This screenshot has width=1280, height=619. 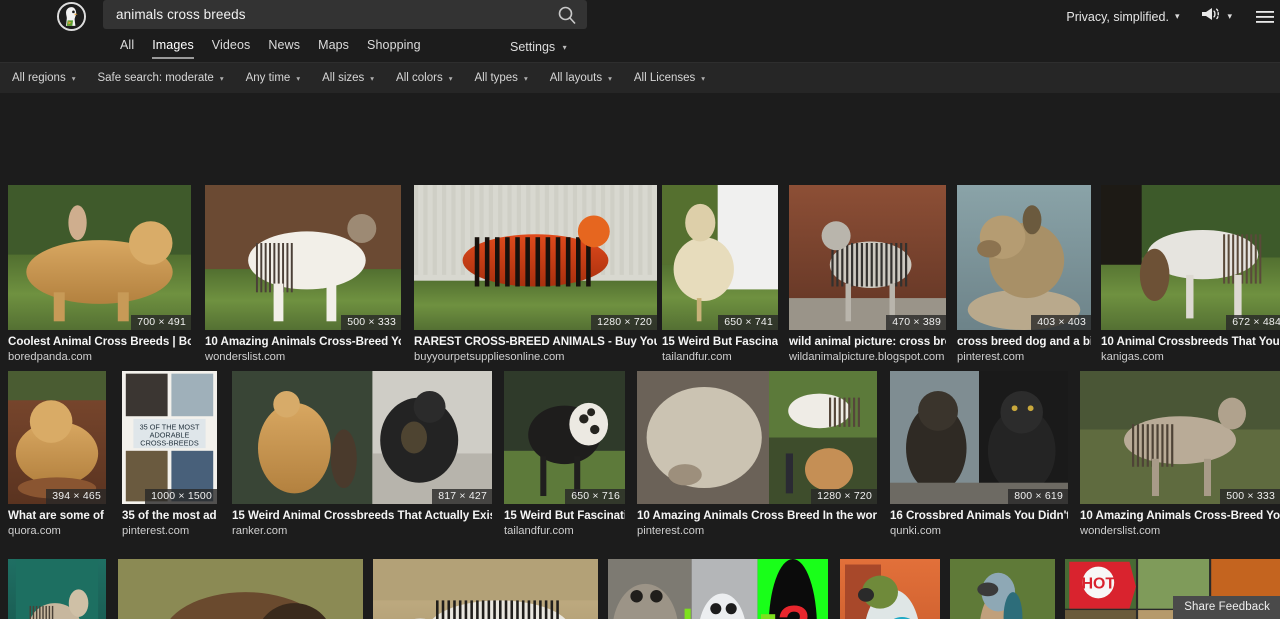 What do you see at coordinates (127, 47) in the screenshot?
I see `tab-all: All` at bounding box center [127, 47].